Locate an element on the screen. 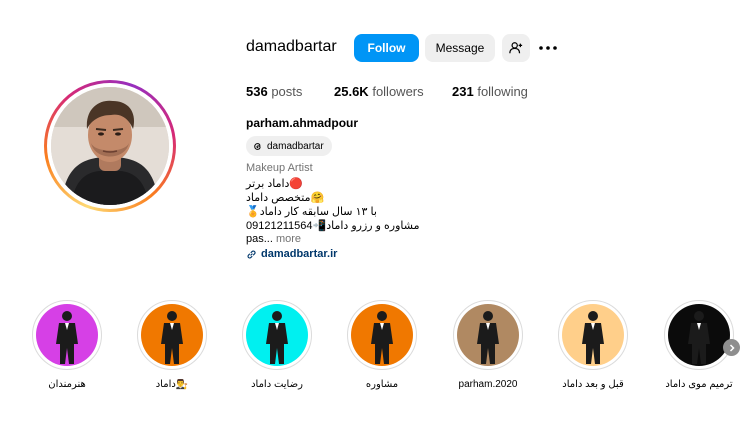 The width and height of the screenshot is (750, 421). more-options-button is located at coordinates (548, 48).